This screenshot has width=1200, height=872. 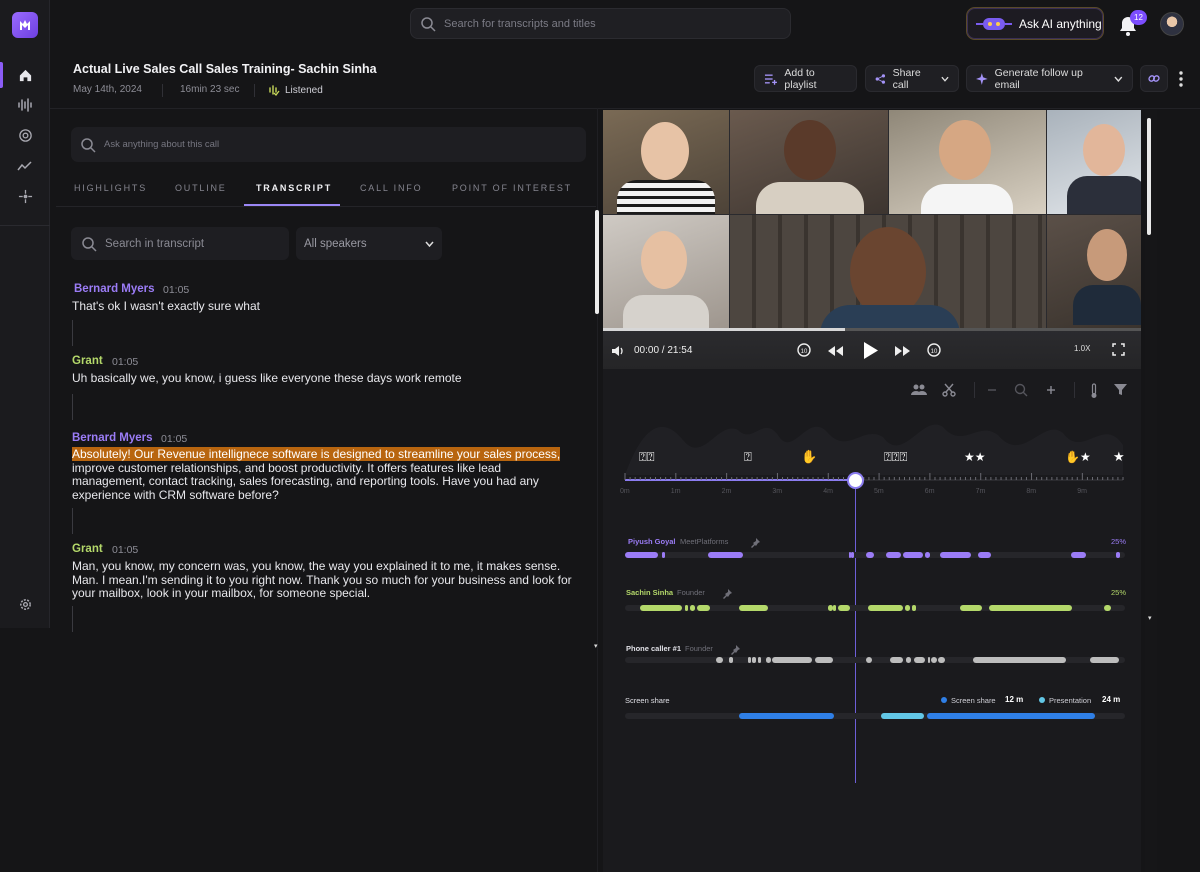 What do you see at coordinates (25, 166) in the screenshot?
I see `trend-icon` at bounding box center [25, 166].